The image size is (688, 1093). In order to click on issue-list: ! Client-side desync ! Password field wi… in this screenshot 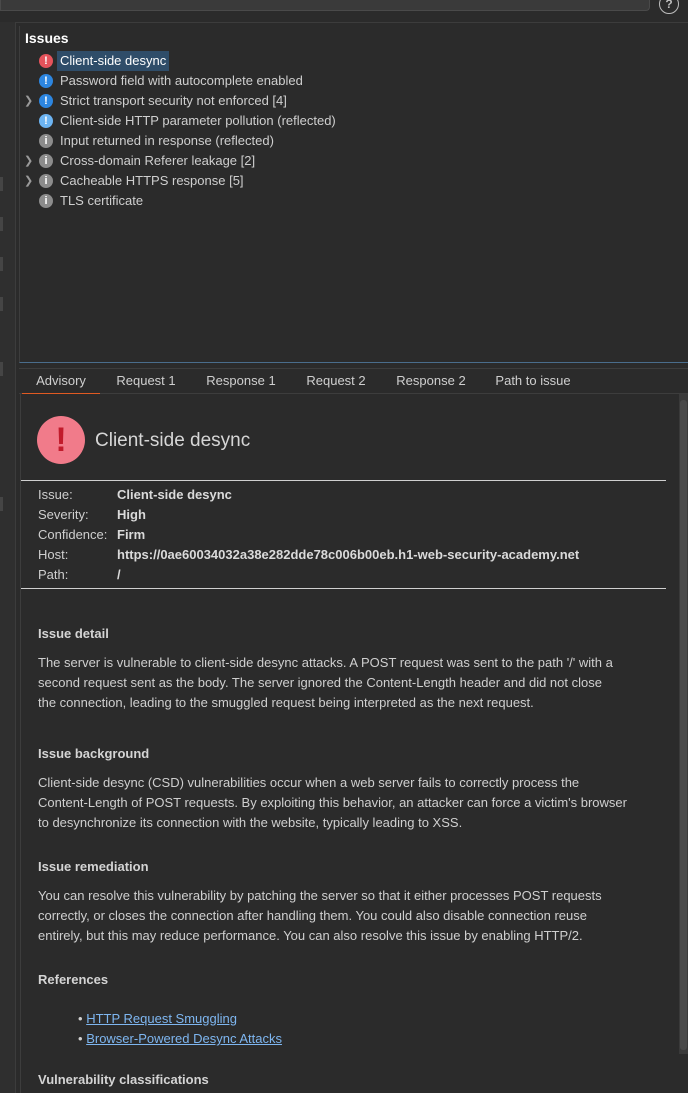, I will do `click(354, 131)`.